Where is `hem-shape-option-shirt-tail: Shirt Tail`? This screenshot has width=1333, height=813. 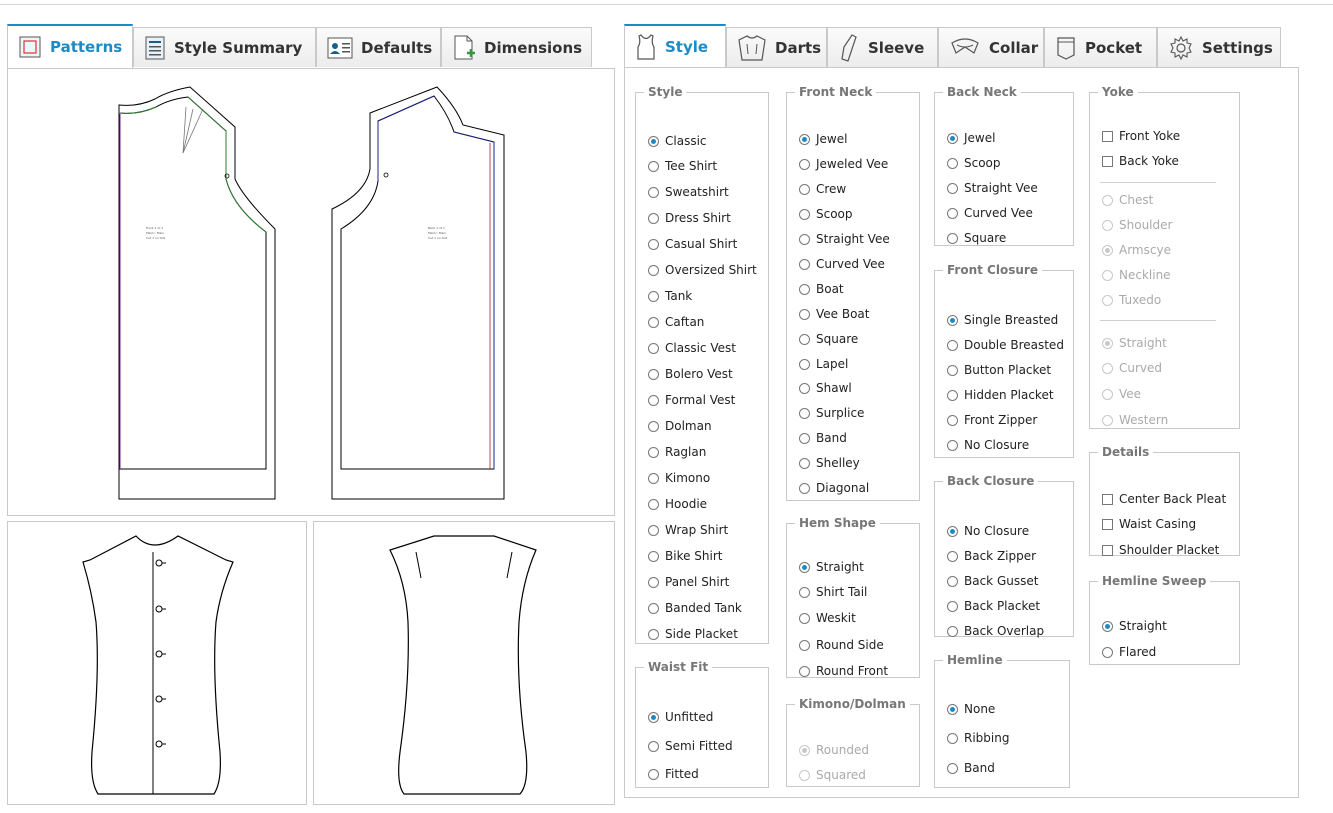 hem-shape-option-shirt-tail: Shirt Tail is located at coordinates (833, 592).